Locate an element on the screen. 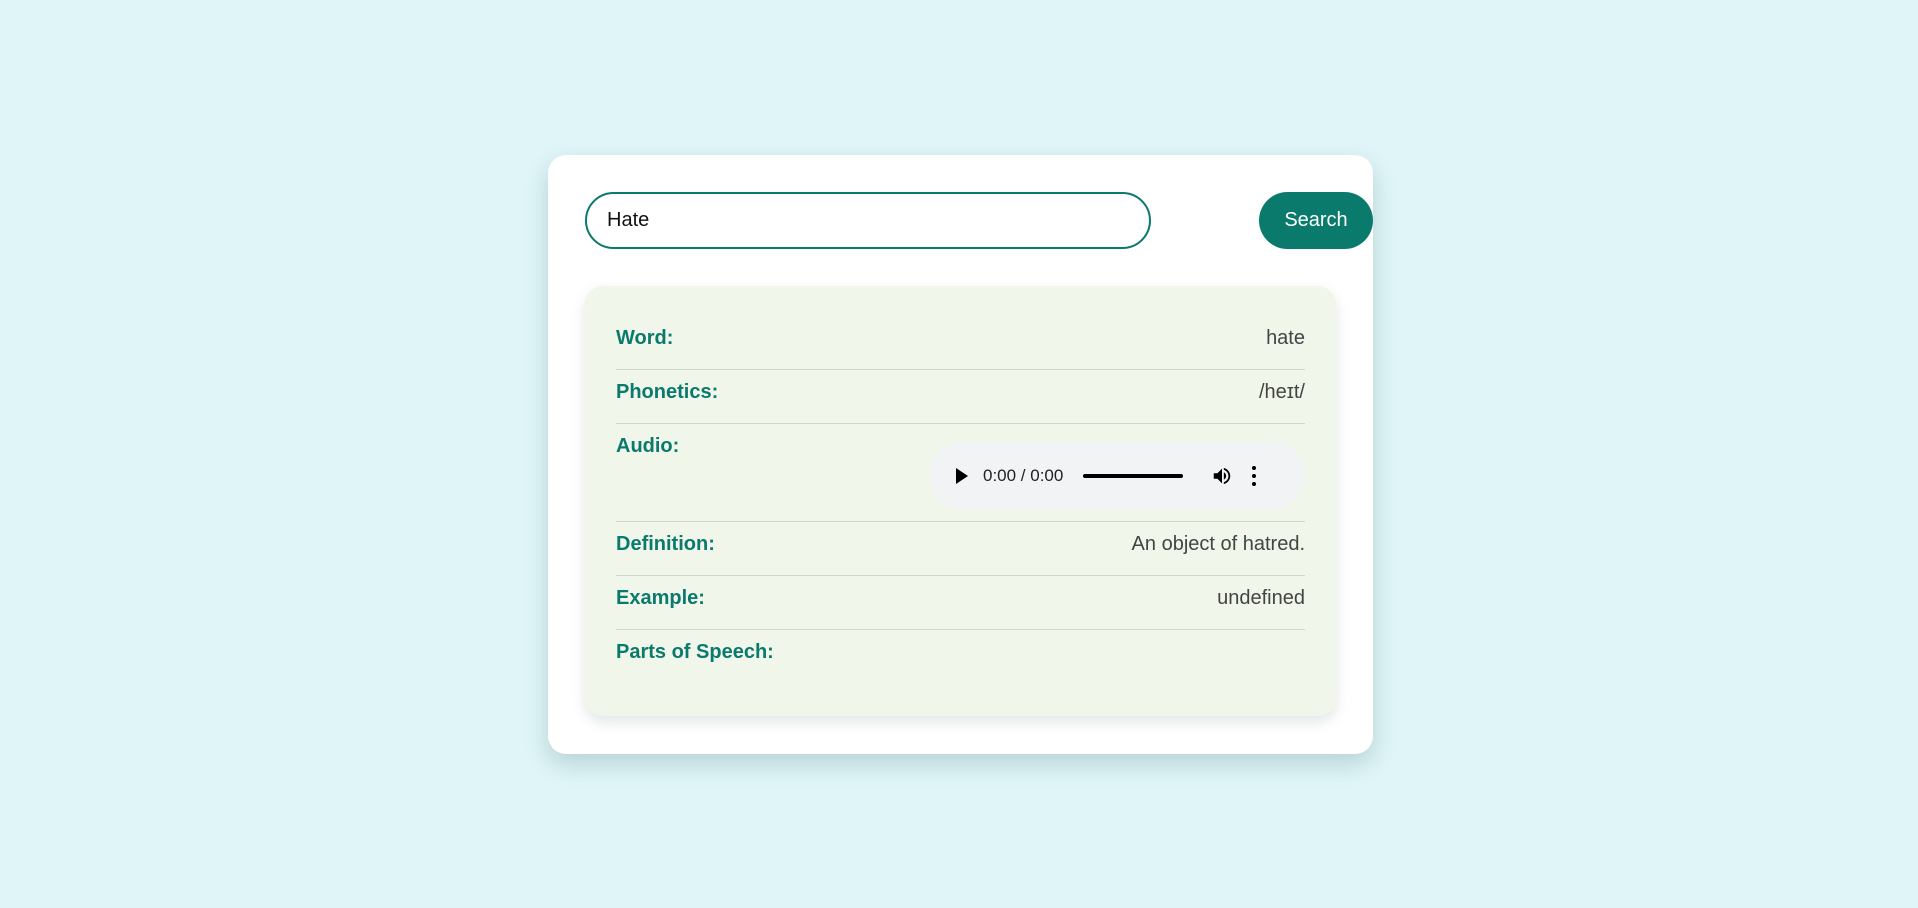 The image size is (1918, 908). example-row: Example: undefined is located at coordinates (960, 603).